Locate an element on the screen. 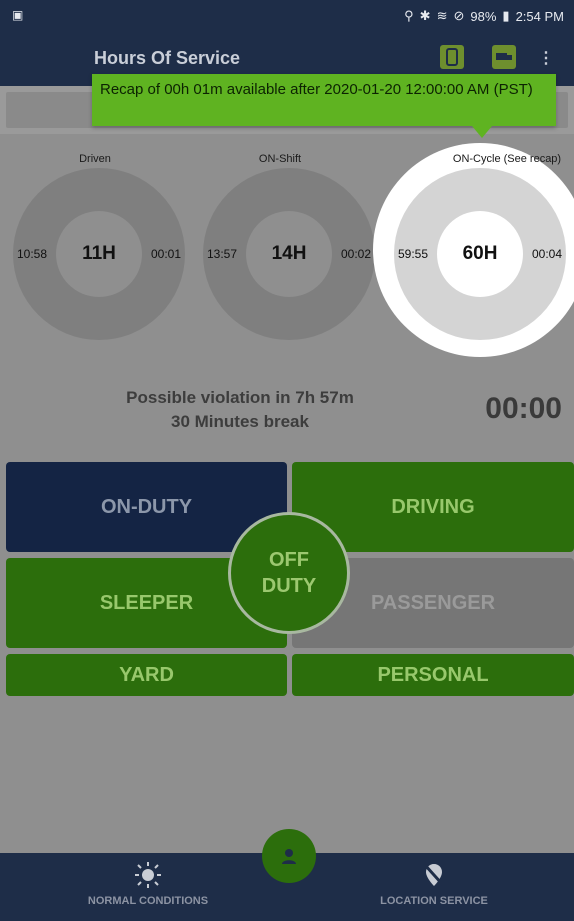 Image resolution: width=574 pixels, height=921 pixels. off-duty-button: OFF DUTY is located at coordinates (289, 573).